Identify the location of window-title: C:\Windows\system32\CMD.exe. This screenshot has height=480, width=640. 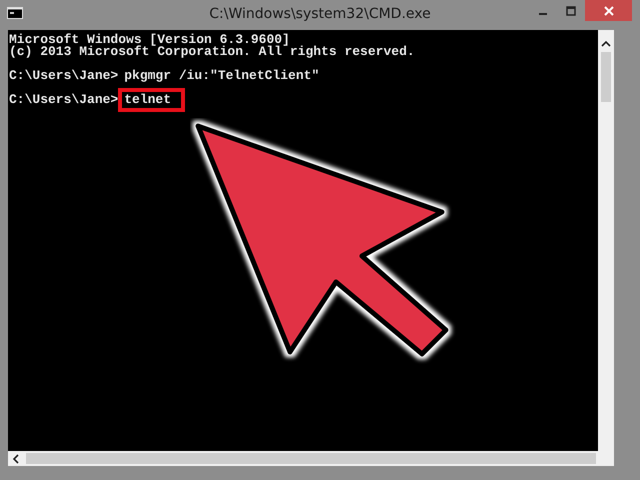
(320, 14).